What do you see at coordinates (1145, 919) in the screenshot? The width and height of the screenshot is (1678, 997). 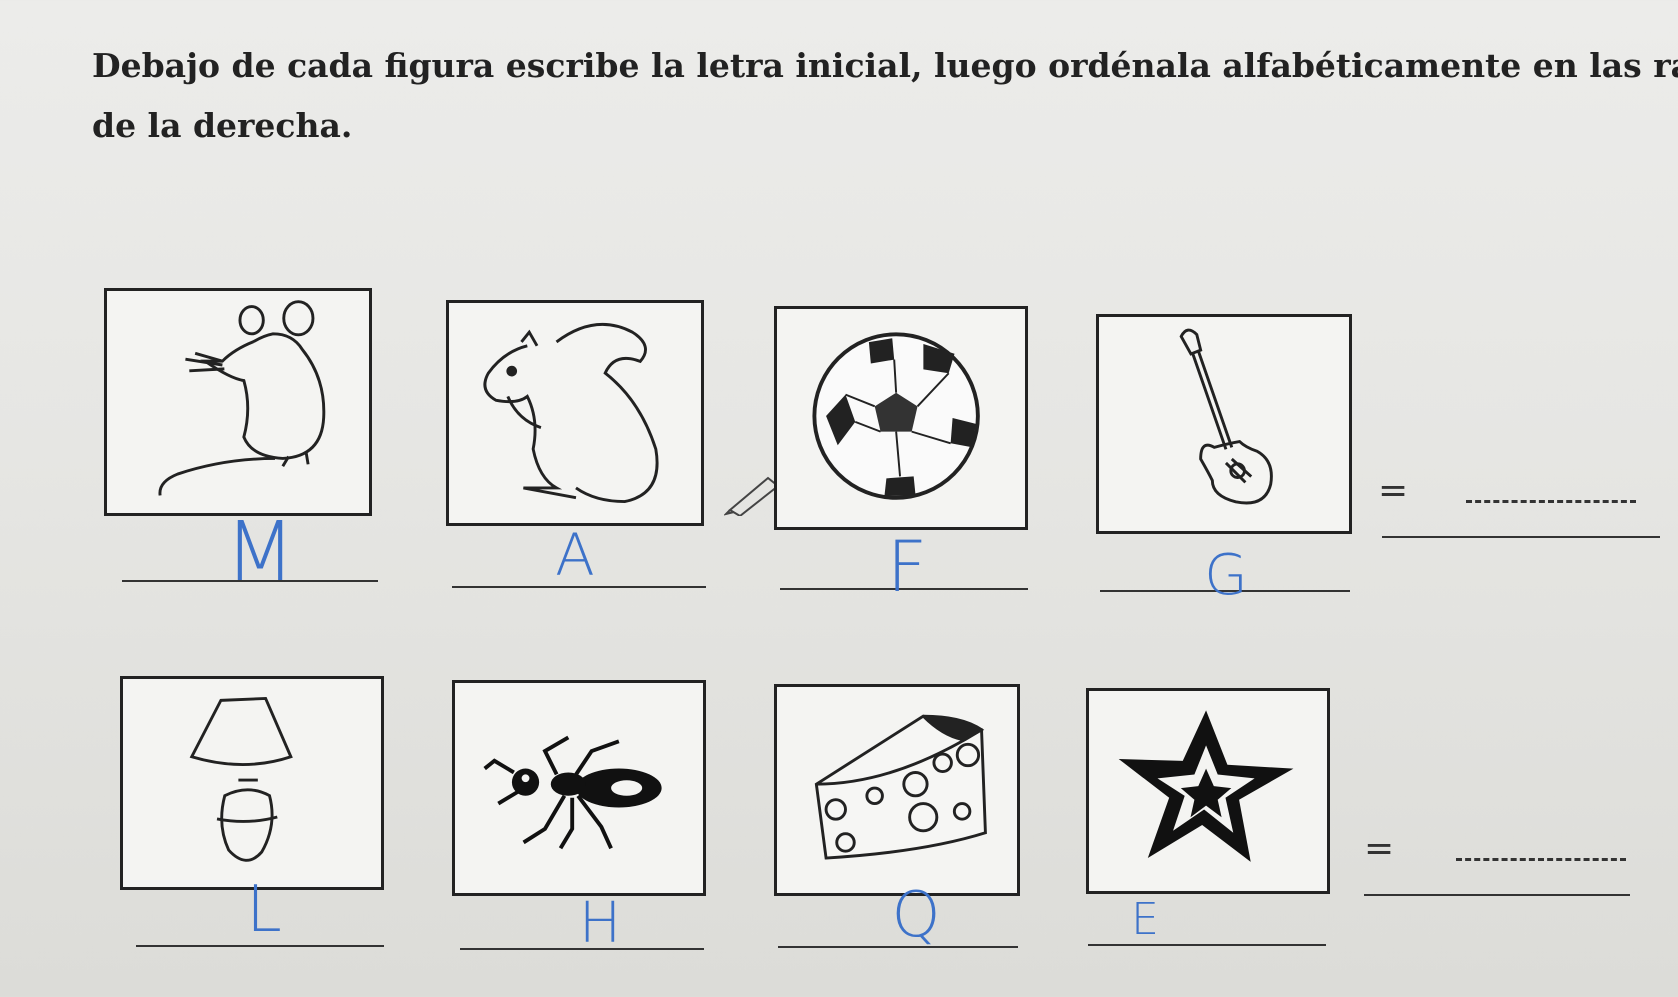 I see `handwritten-answer: E` at bounding box center [1145, 919].